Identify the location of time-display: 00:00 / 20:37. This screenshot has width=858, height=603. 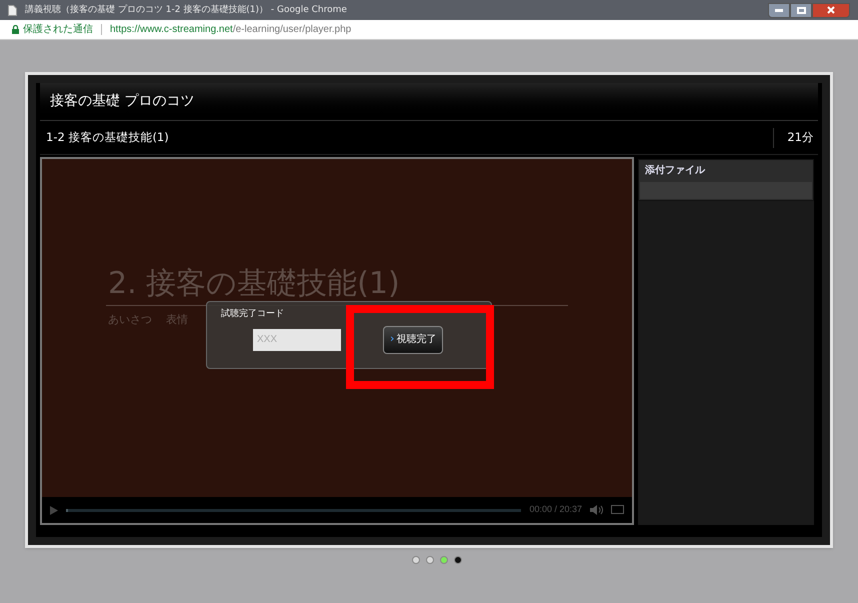
(555, 509).